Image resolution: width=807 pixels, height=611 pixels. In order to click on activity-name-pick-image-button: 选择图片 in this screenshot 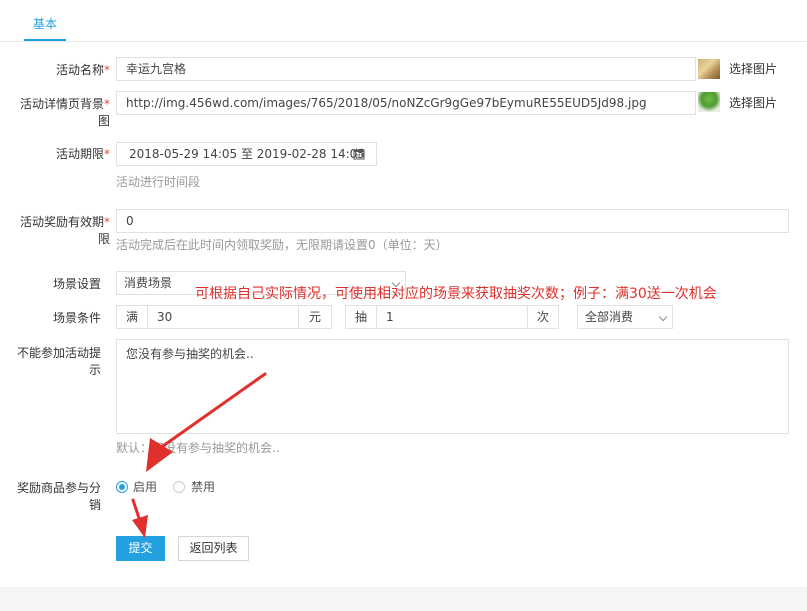, I will do `click(753, 69)`.